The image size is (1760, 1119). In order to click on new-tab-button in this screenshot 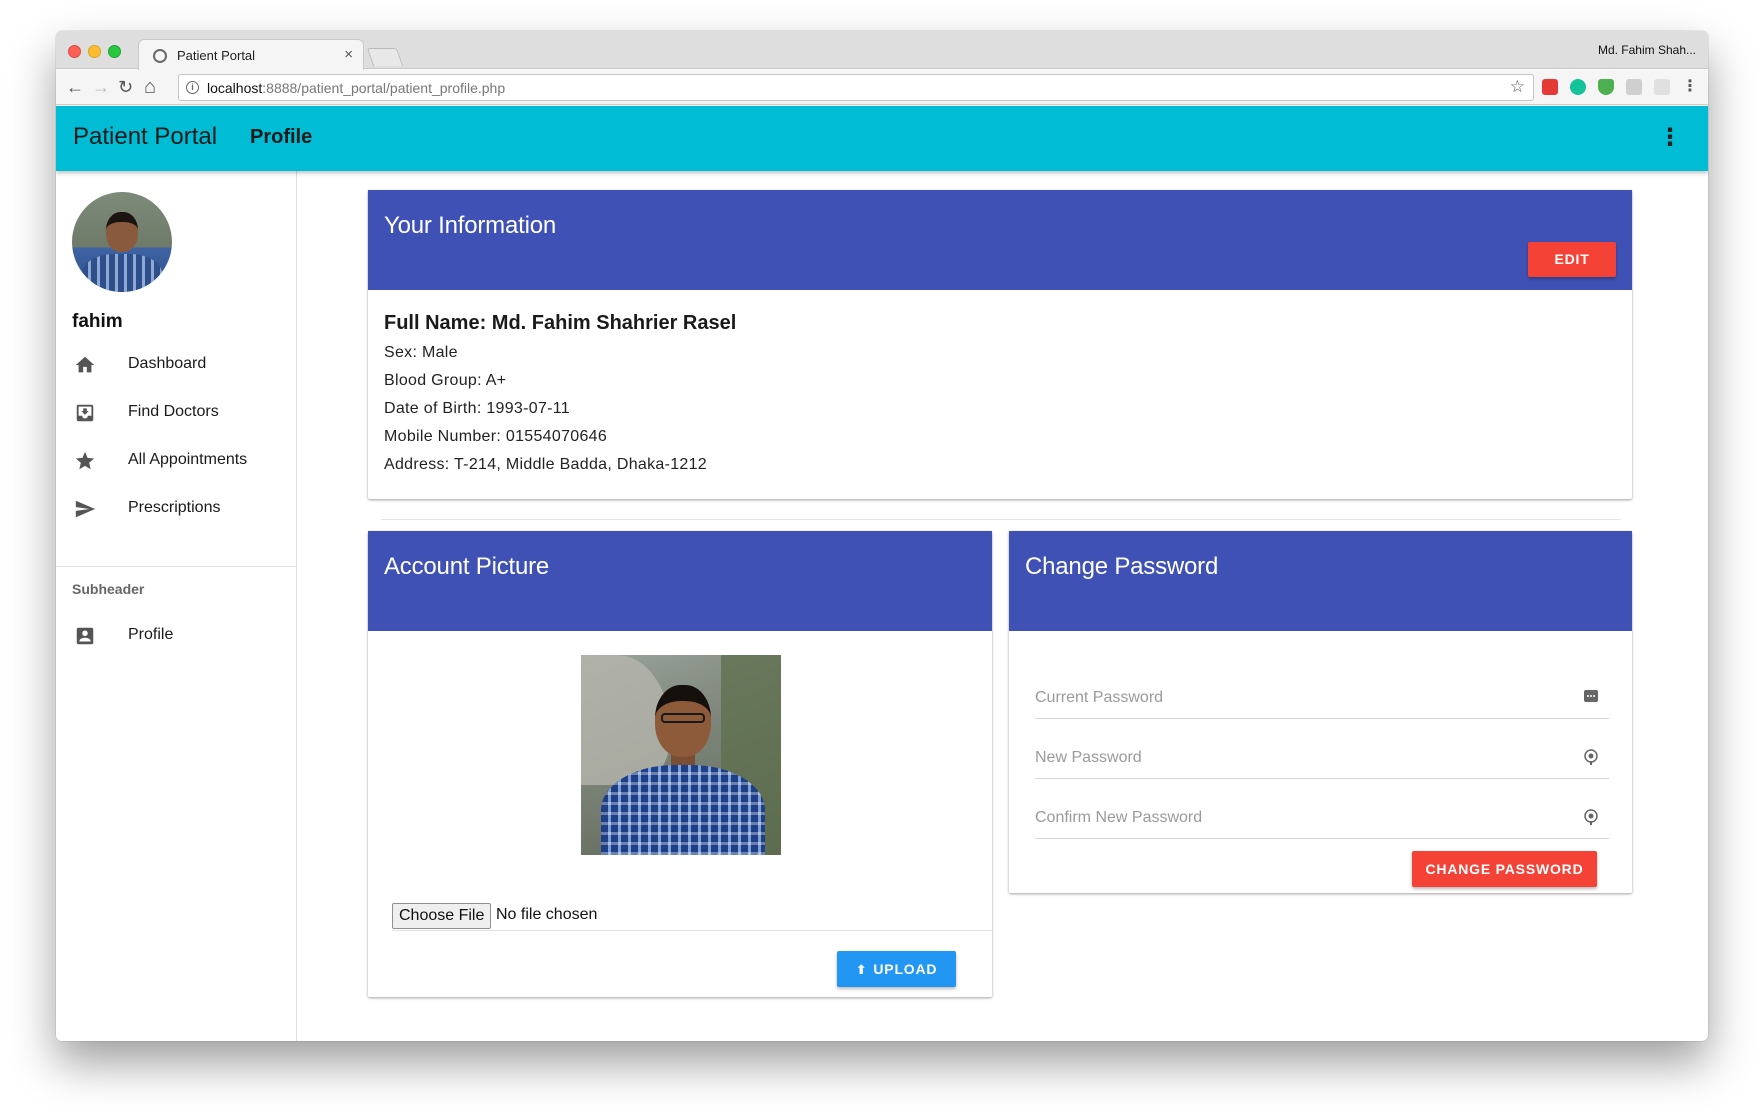, I will do `click(385, 57)`.